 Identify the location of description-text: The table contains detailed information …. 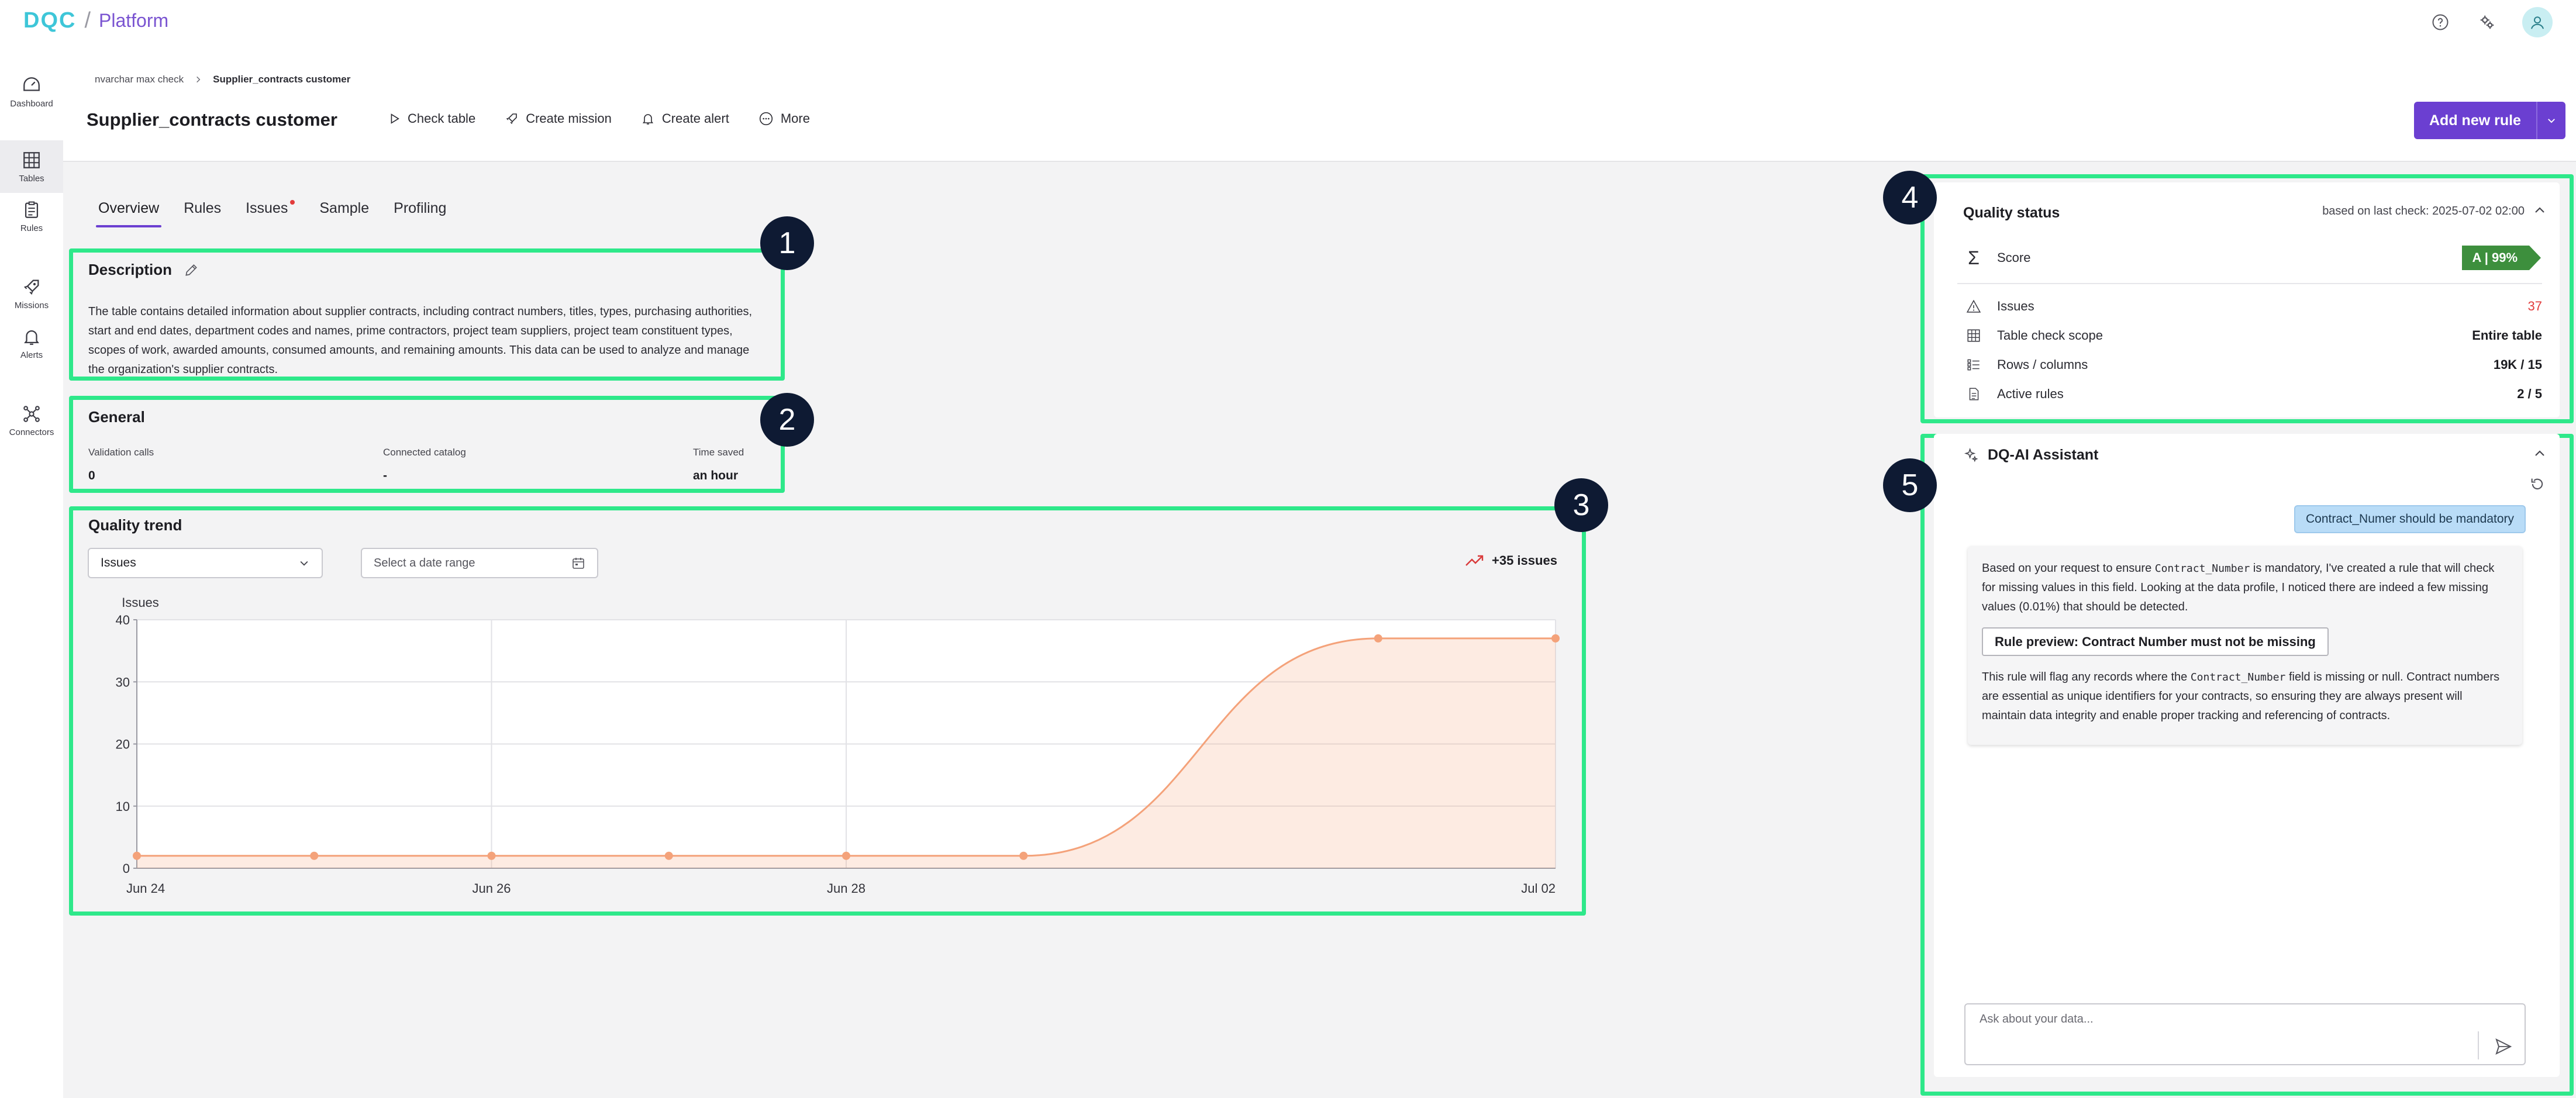
(420, 340).